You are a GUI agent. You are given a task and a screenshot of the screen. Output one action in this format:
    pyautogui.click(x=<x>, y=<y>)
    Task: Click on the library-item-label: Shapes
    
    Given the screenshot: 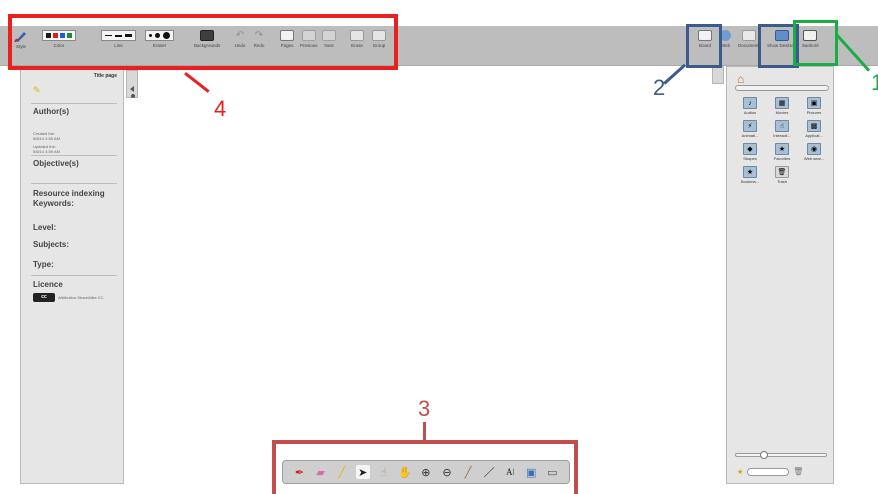 What is the action you would take?
    pyautogui.click(x=750, y=158)
    